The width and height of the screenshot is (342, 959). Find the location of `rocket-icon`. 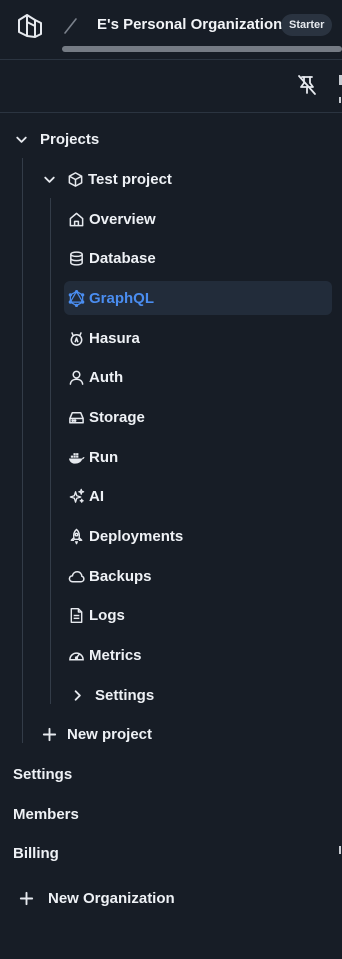

rocket-icon is located at coordinates (76, 536).